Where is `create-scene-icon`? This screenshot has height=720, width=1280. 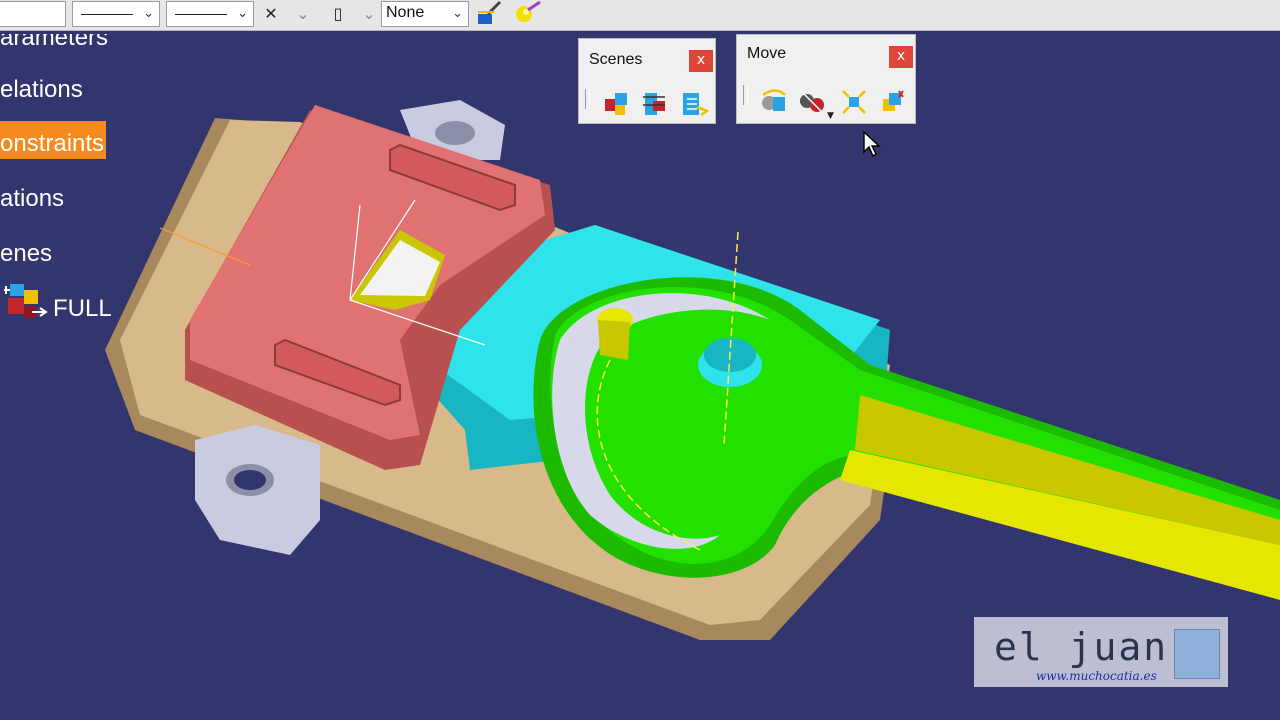
create-scene-icon is located at coordinates (616, 104).